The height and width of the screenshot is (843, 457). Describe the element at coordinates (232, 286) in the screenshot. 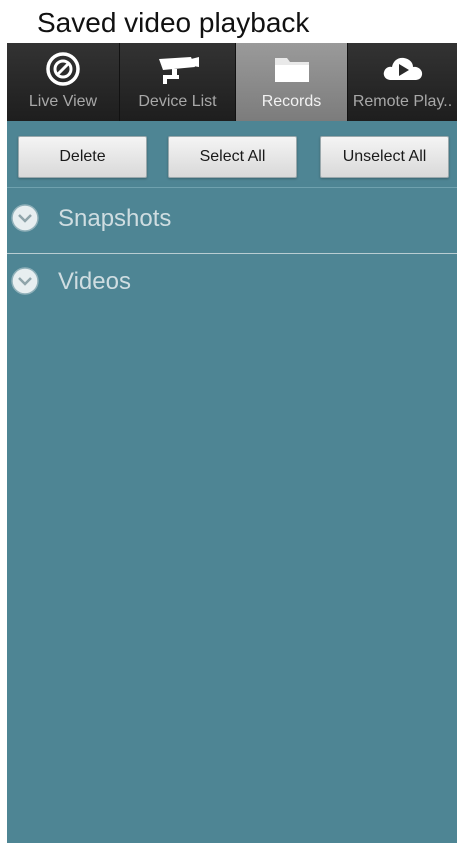

I see `group-videos: Videos` at that location.